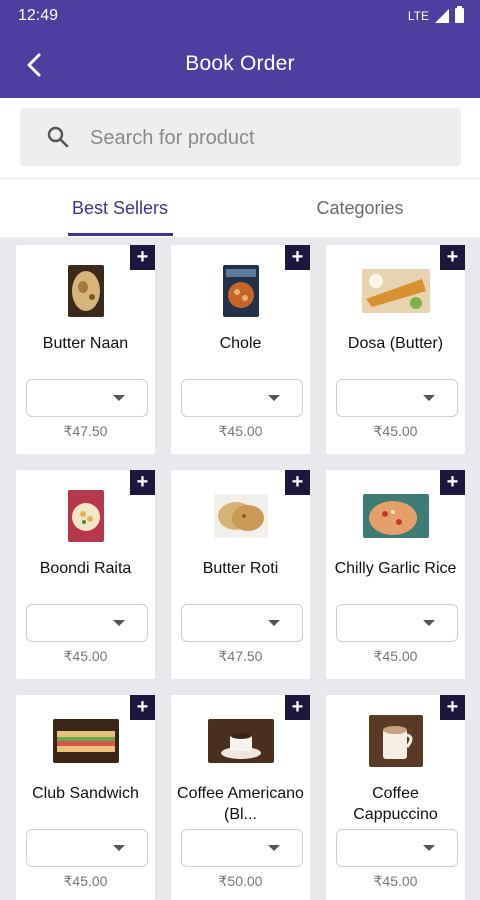 Image resolution: width=480 pixels, height=900 pixels. Describe the element at coordinates (240, 16) in the screenshot. I see `status-bar: 12:49 LTE` at that location.